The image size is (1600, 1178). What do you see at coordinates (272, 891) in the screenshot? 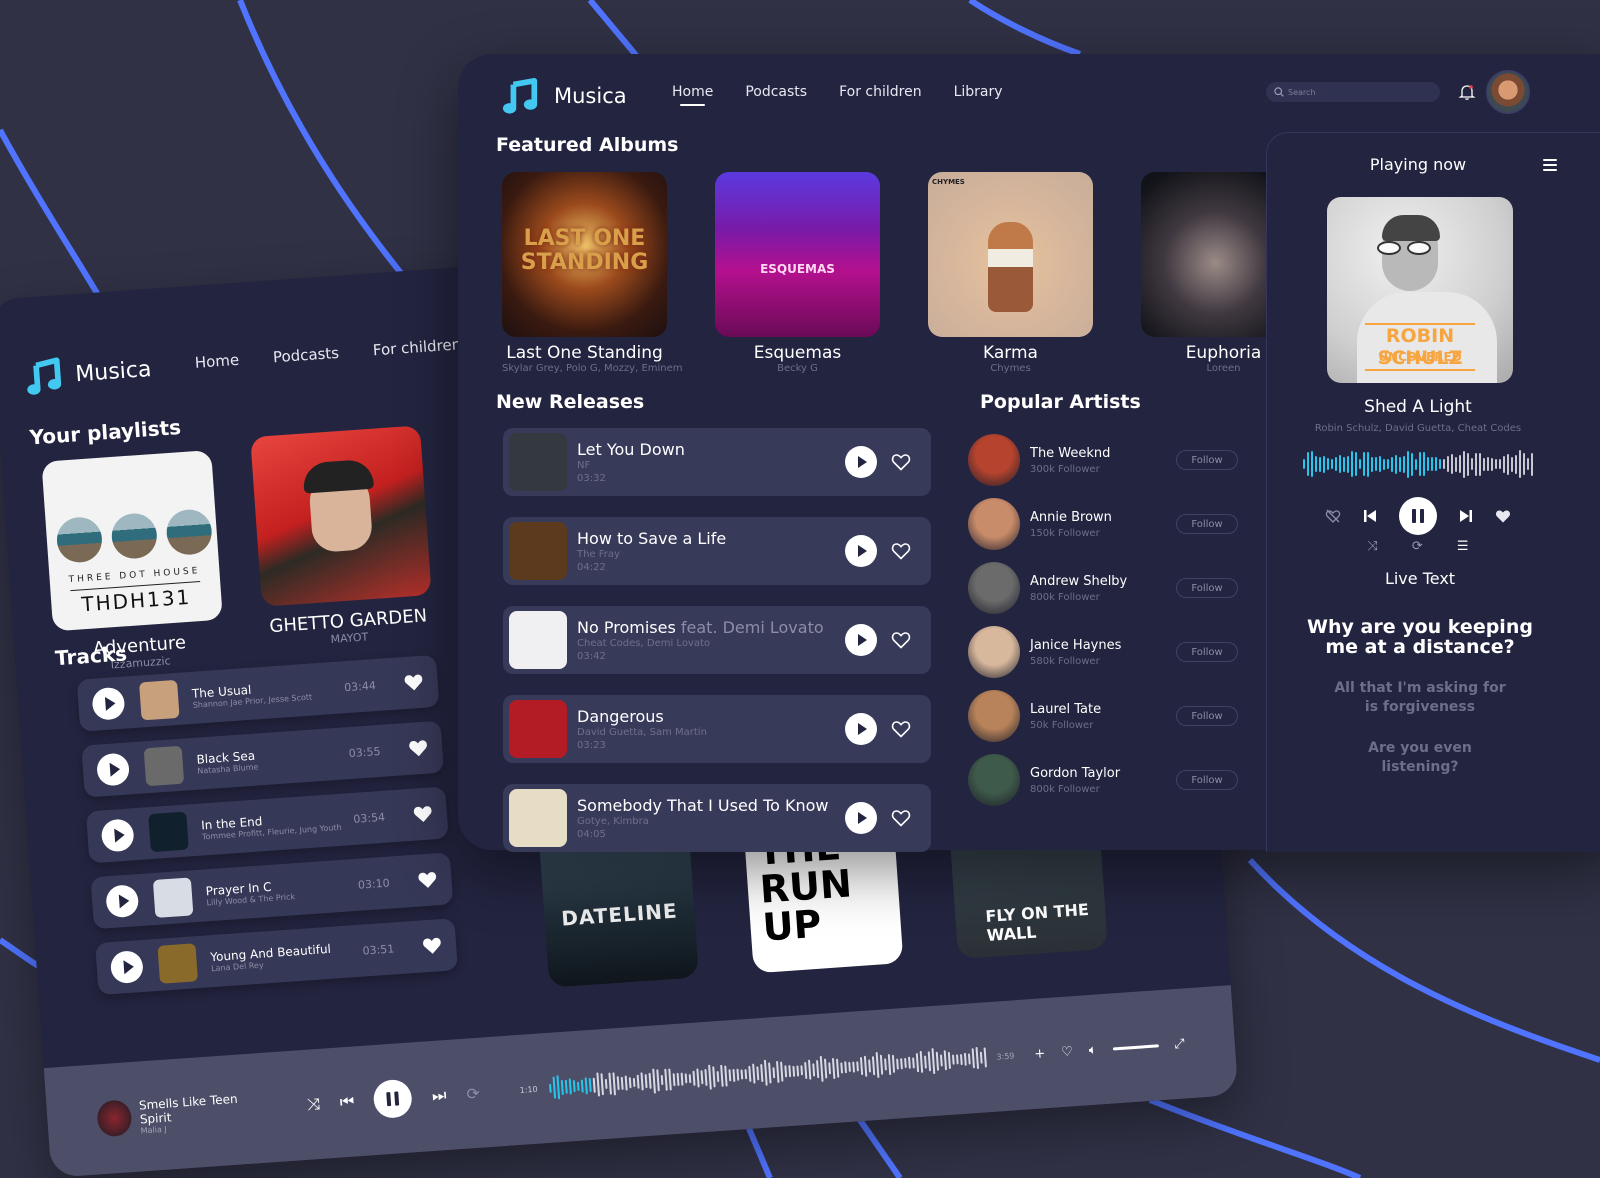
I see `track-row: Prayer In C Lilly Wood & The Prick 03:10` at bounding box center [272, 891].